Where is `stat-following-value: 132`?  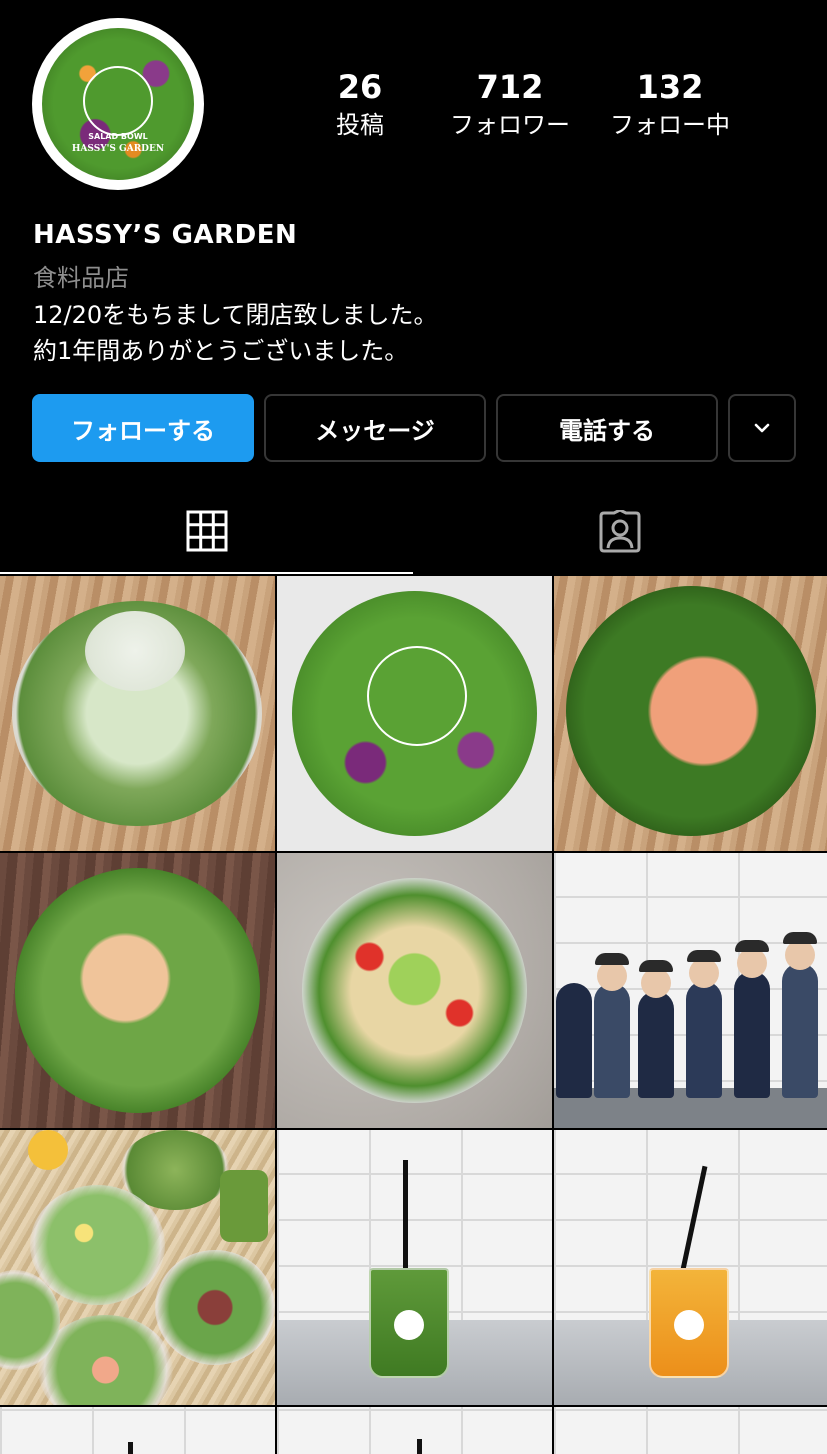
stat-following-value: 132 is located at coordinates (670, 87).